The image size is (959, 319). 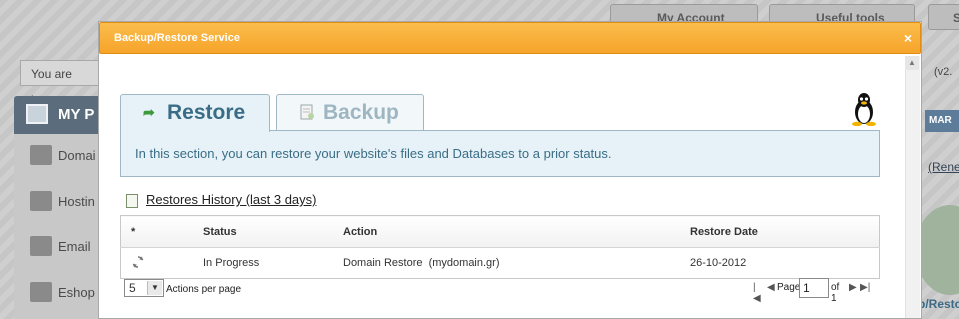 I want to click on column-header-restore-date: Restore Date, so click(x=784, y=231).